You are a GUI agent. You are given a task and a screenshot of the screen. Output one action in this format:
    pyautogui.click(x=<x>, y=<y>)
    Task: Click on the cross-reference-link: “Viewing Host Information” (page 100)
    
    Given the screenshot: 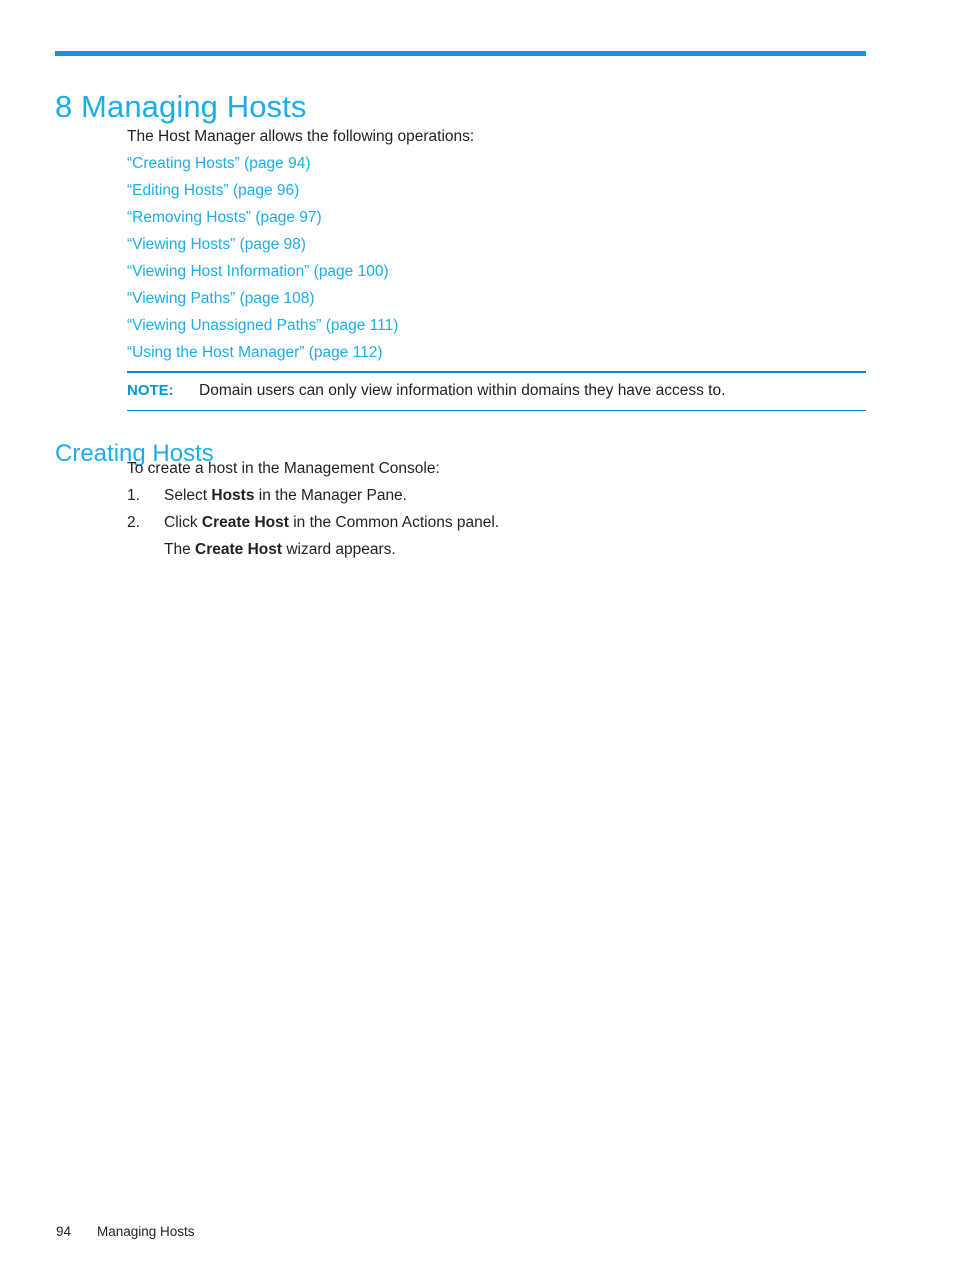 What is the action you would take?
    pyautogui.click(x=258, y=271)
    